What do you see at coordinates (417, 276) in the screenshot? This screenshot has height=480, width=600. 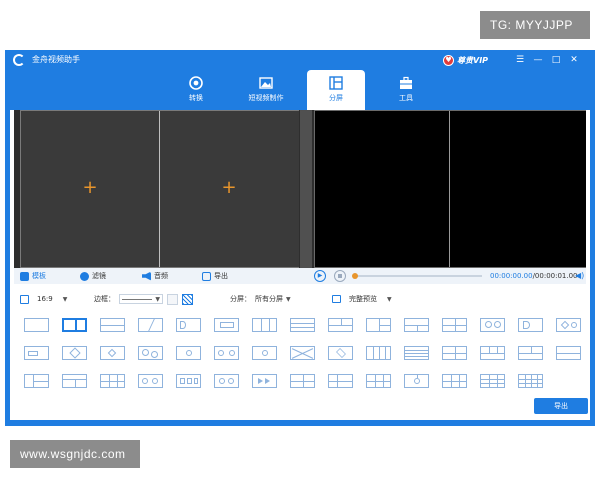 I see `playback-progress-track` at bounding box center [417, 276].